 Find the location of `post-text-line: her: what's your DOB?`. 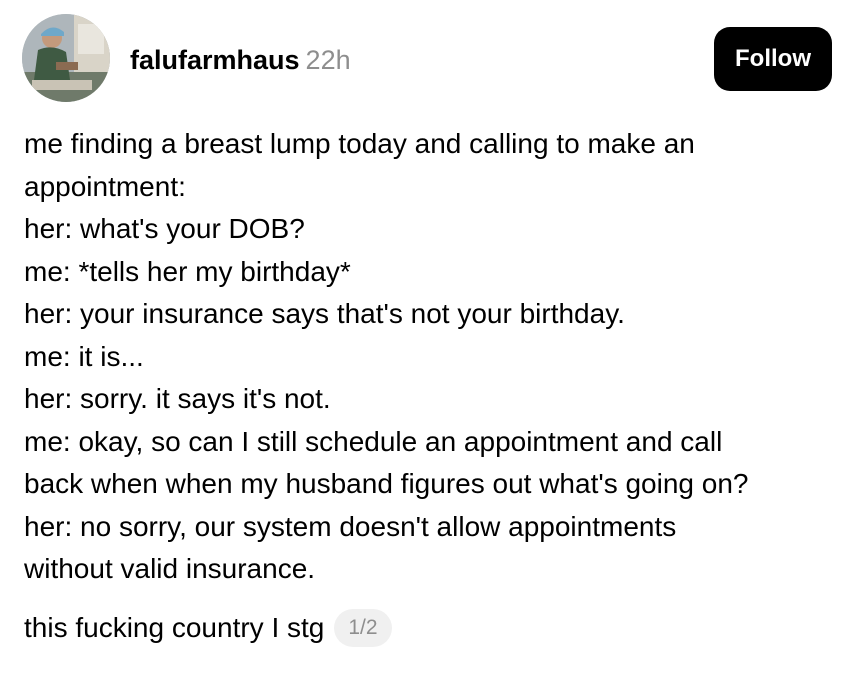

post-text-line: her: what's your DOB? is located at coordinates (164, 228).